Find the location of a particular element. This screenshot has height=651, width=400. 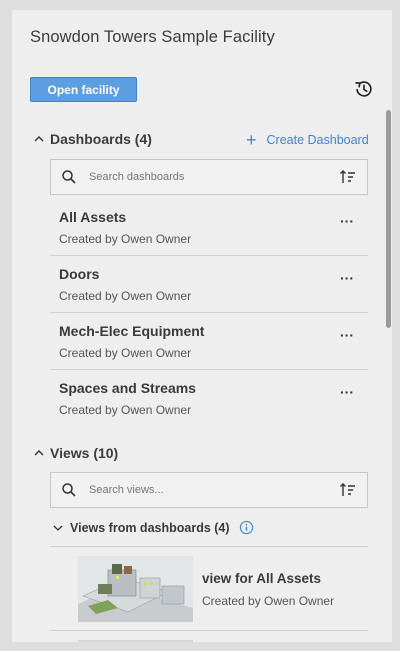

view-created-by: Created by Owen Owner is located at coordinates (268, 601).